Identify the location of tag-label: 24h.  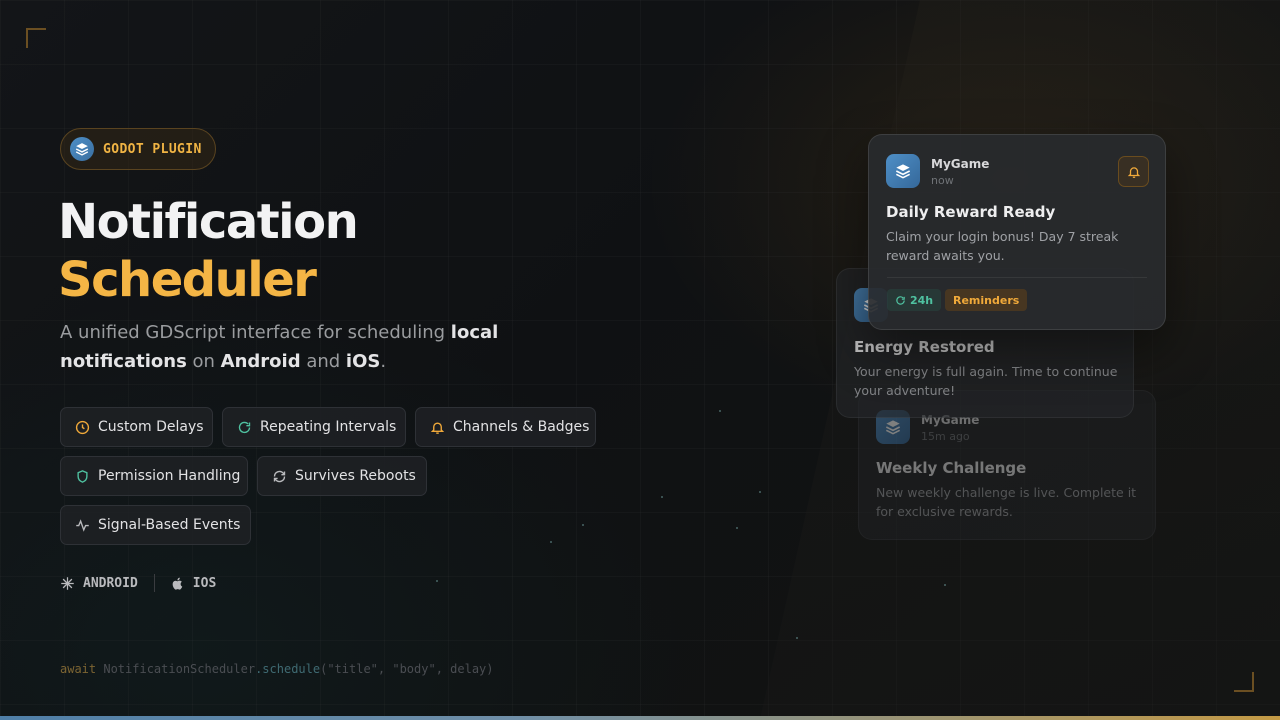
(922, 300).